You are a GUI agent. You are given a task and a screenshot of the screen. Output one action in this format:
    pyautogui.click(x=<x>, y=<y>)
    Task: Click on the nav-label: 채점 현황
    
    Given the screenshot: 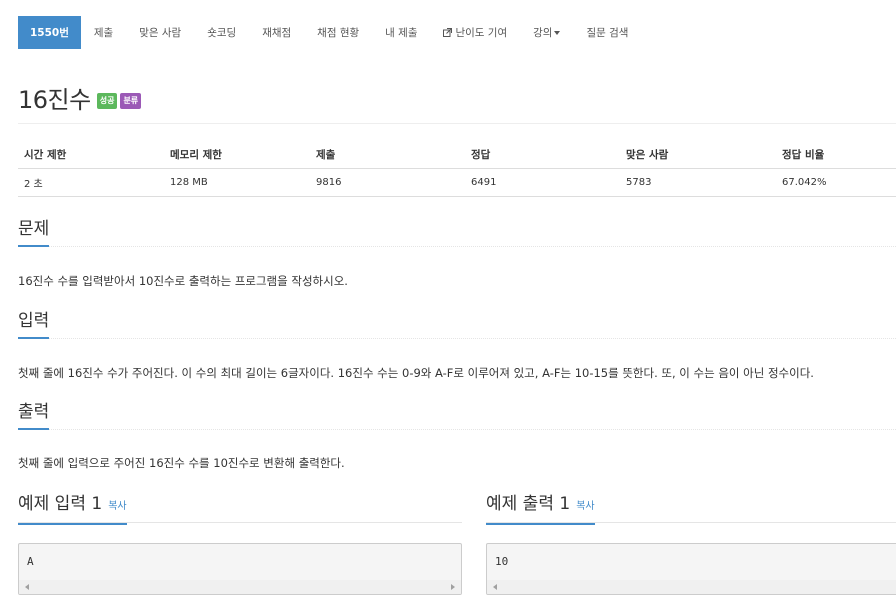 What is the action you would take?
    pyautogui.click(x=338, y=33)
    